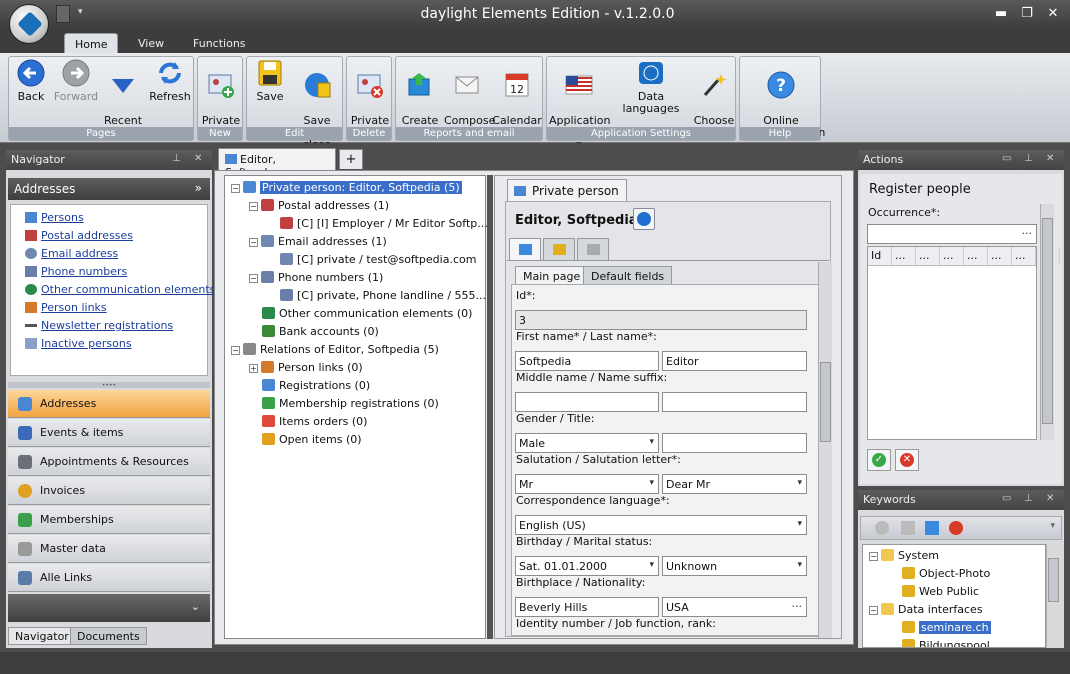 The width and height of the screenshot is (1070, 674). I want to click on nav-link-persons: Persons, so click(109, 218).